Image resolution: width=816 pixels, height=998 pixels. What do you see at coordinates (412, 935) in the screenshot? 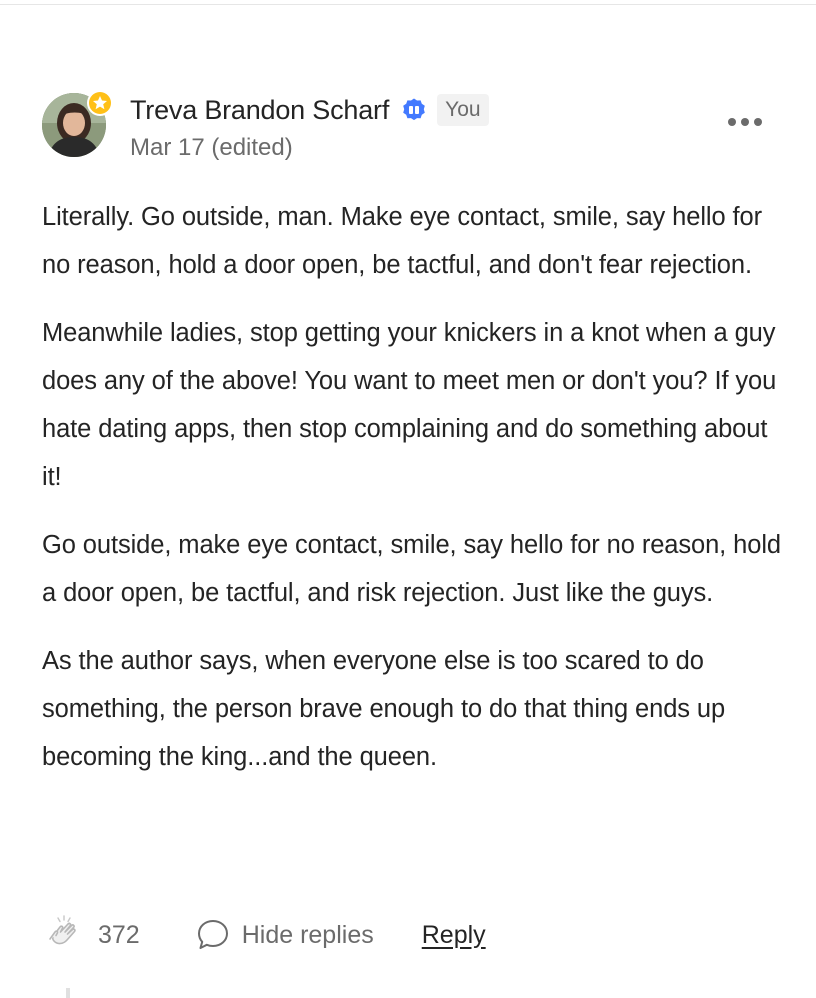
I see `comment-actions: 372 Hide replies Reply` at bounding box center [412, 935].